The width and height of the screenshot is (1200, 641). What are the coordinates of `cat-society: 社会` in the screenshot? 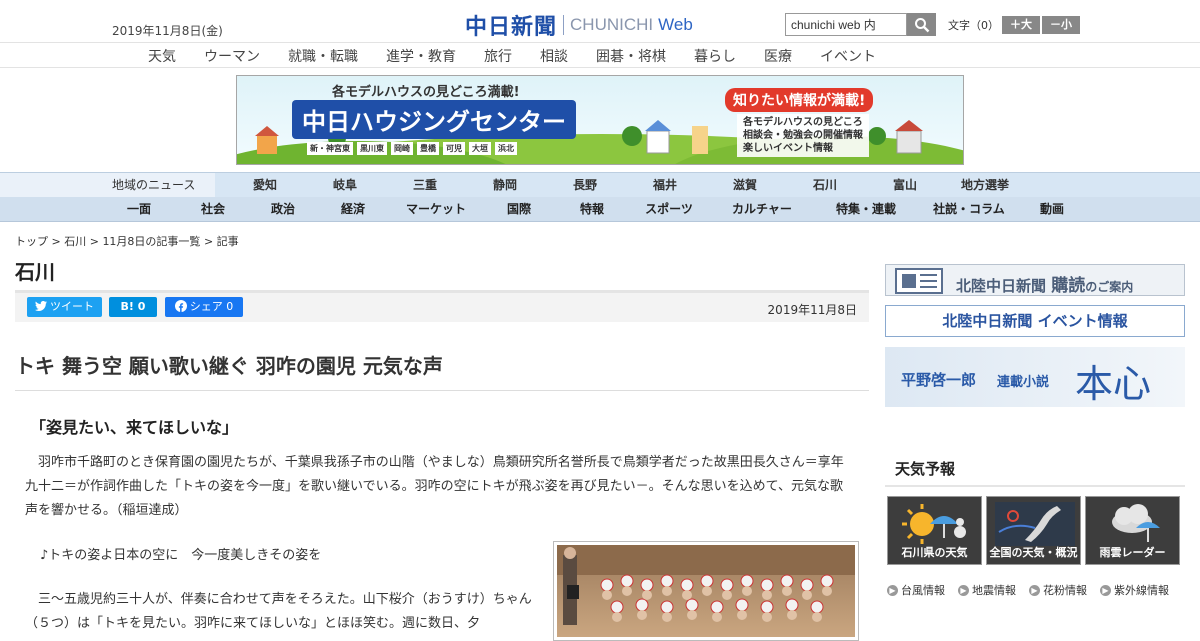 It's located at (213, 209).